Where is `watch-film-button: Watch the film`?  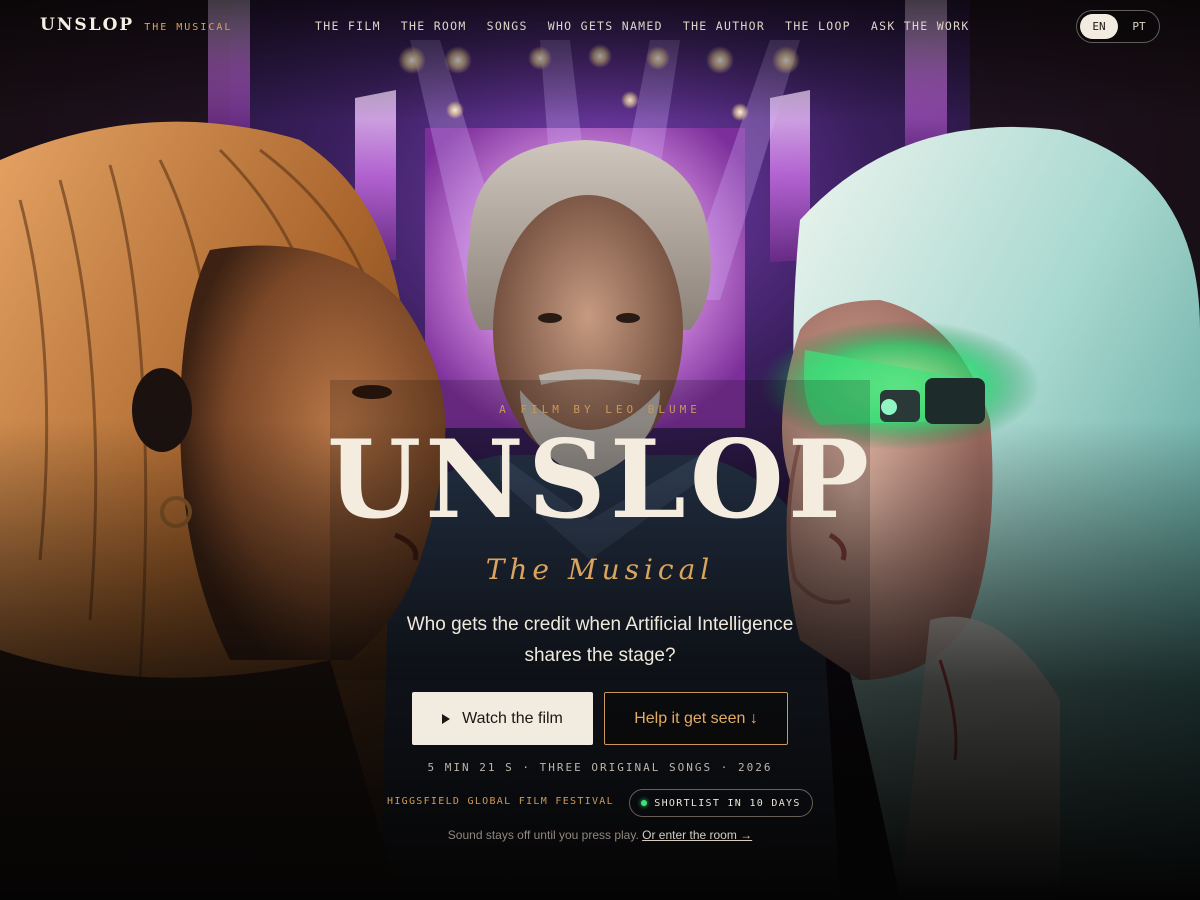 watch-film-button: Watch the film is located at coordinates (502, 718).